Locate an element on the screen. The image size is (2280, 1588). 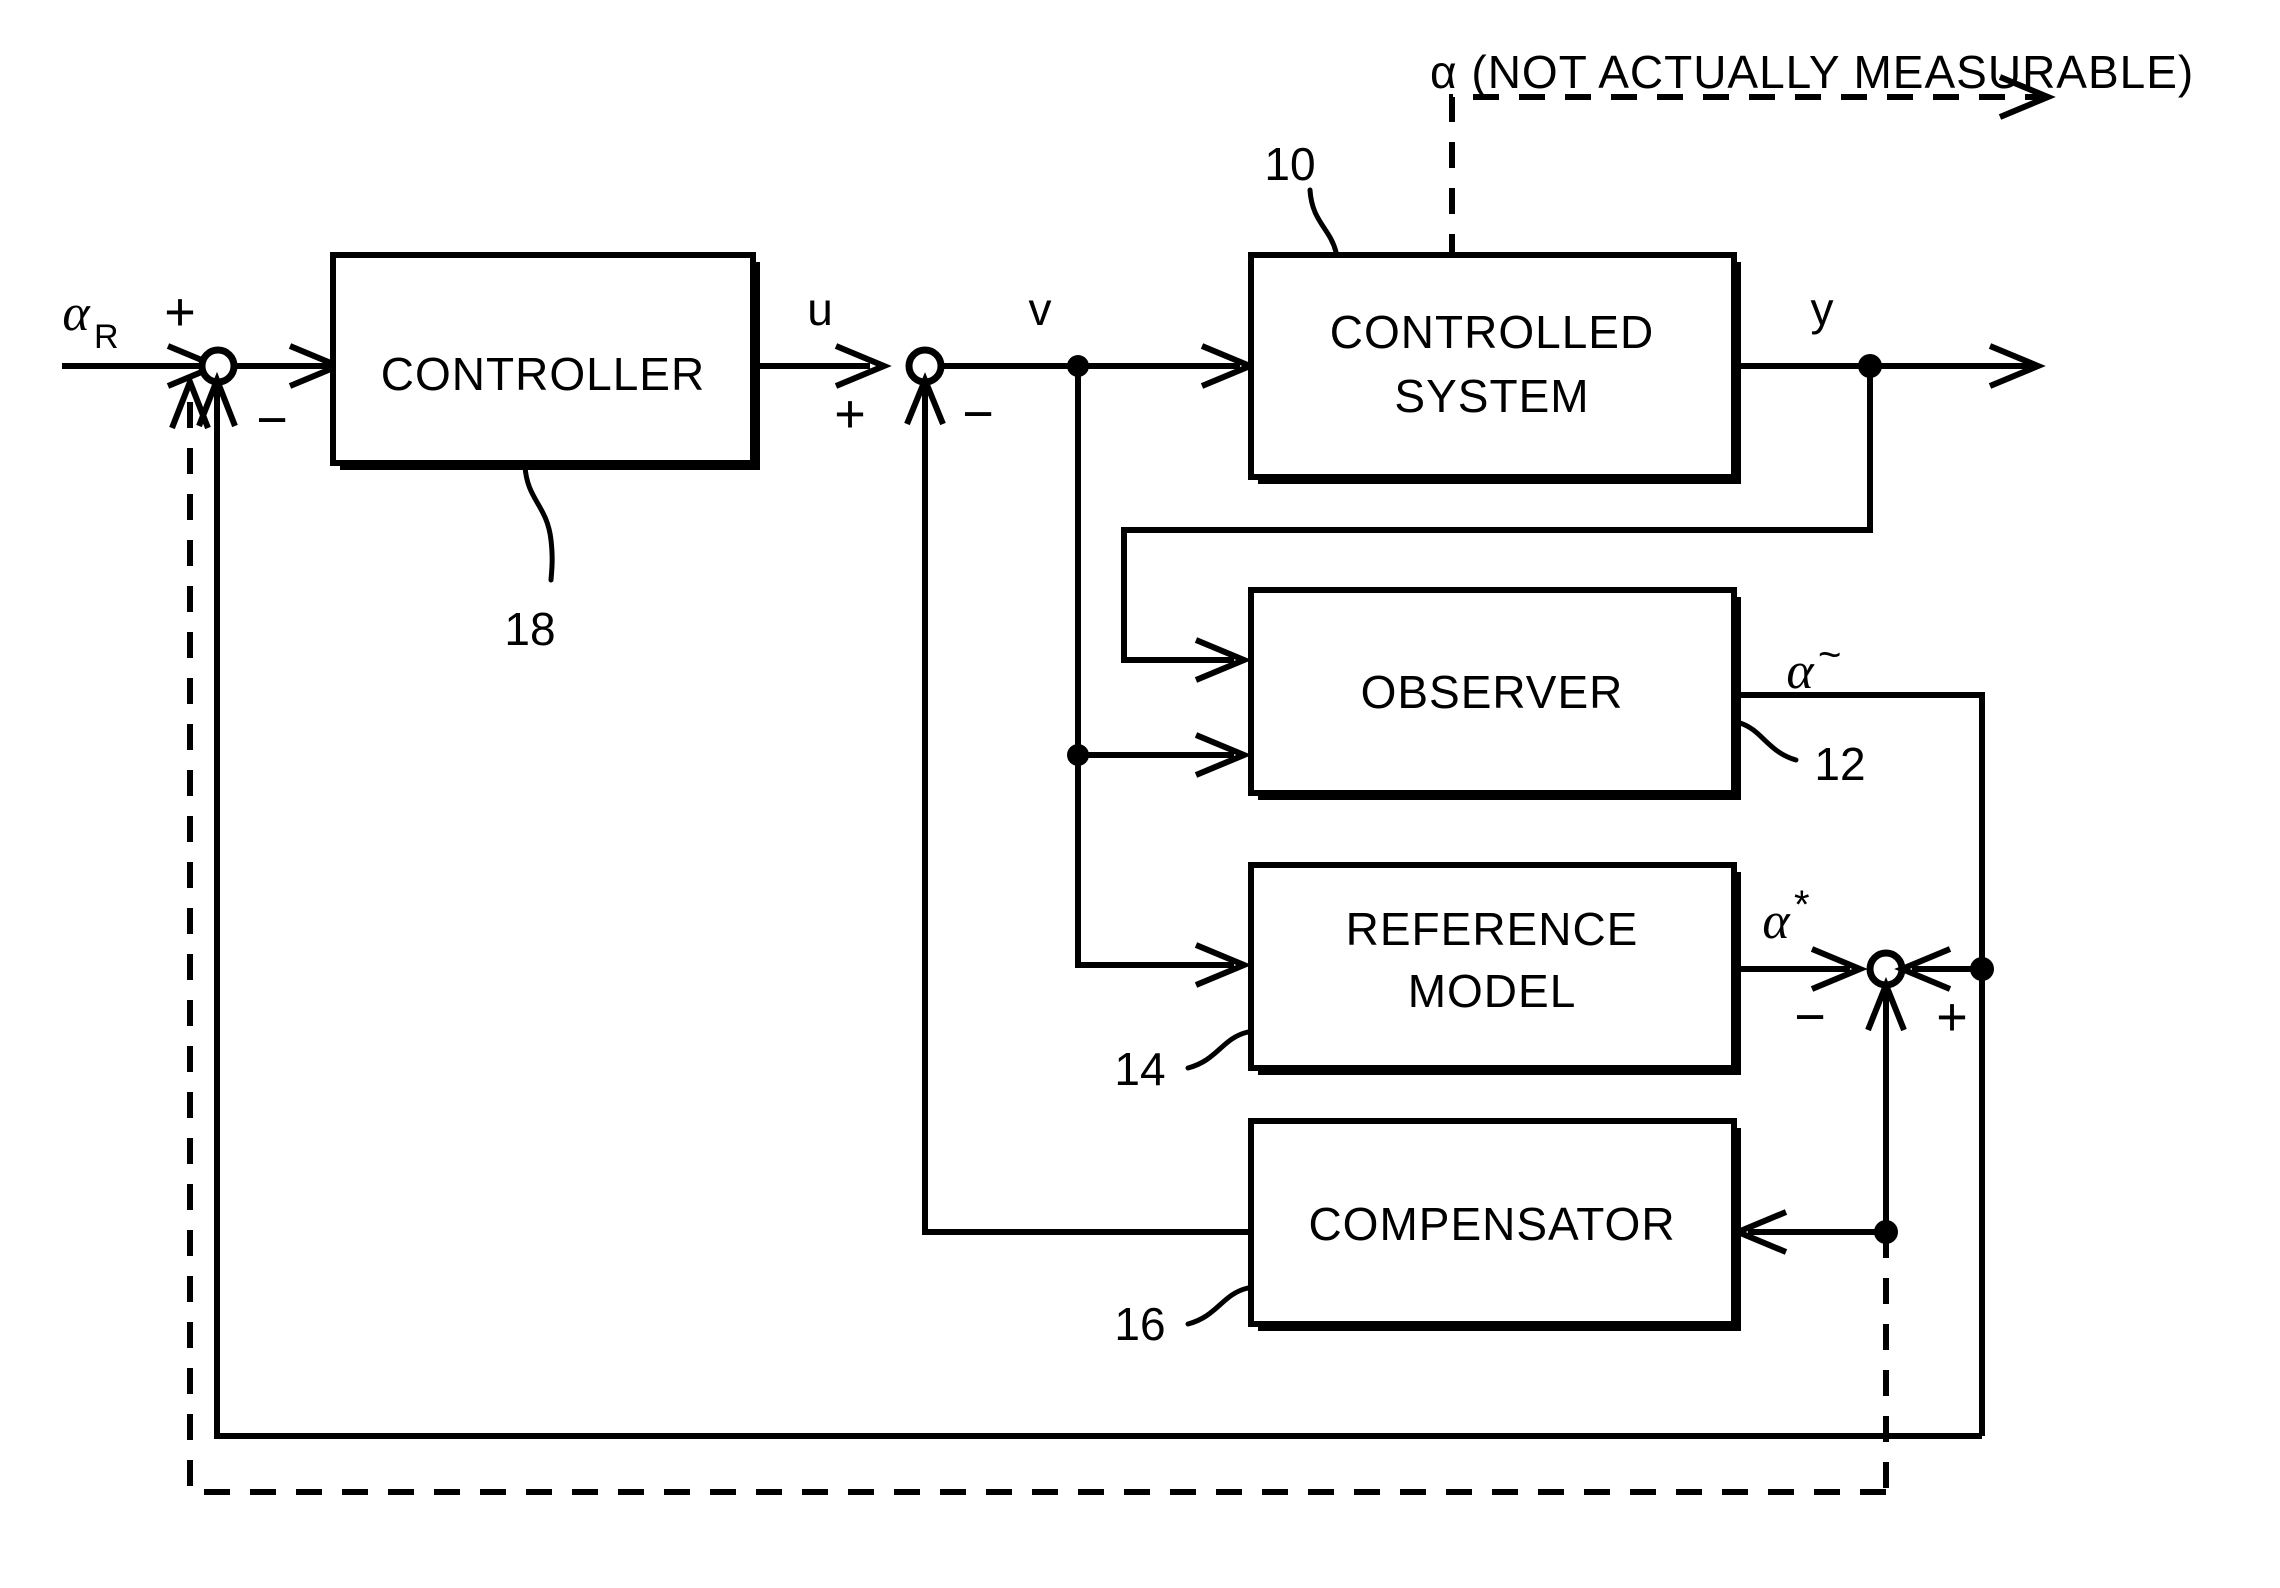
block-controller: CONTROLLER is located at coordinates (545, 361).